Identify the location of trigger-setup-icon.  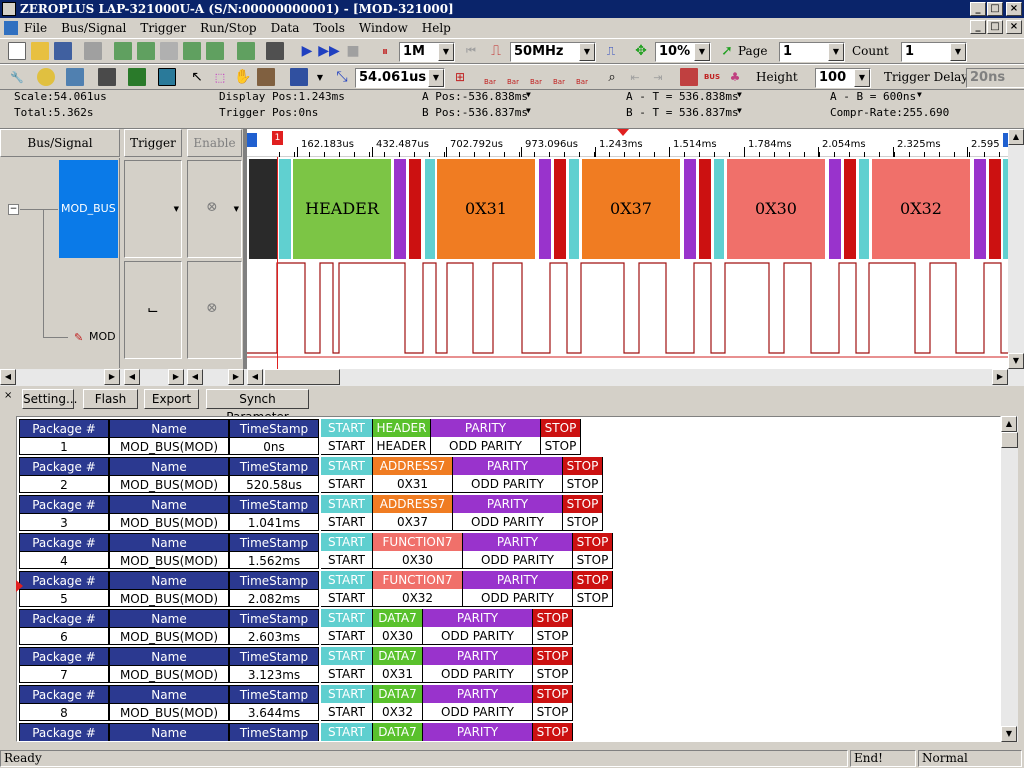
(75, 77).